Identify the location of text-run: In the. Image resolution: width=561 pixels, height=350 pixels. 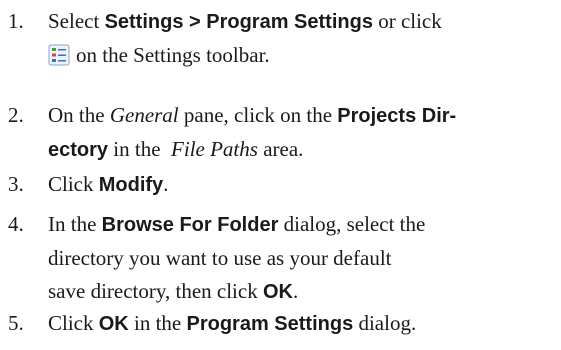
(75, 224).